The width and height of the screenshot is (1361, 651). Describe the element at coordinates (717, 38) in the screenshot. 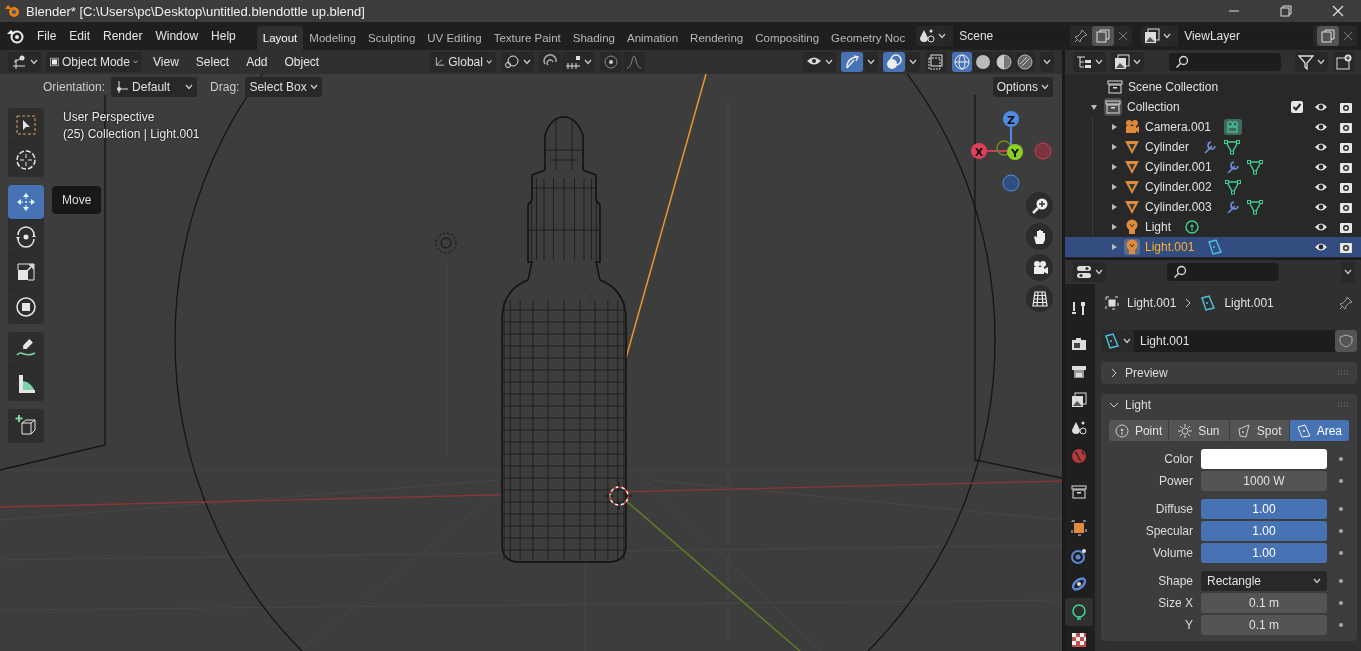

I see `workspace-tab: Rendering` at that location.